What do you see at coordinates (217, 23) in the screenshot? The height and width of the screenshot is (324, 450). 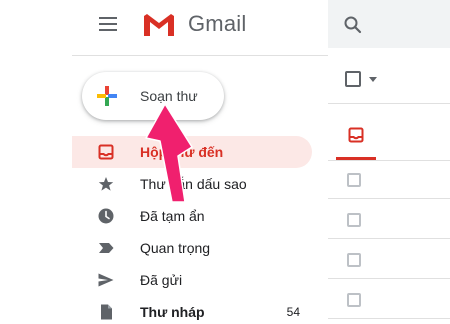 I see `app-name: Gmail` at bounding box center [217, 23].